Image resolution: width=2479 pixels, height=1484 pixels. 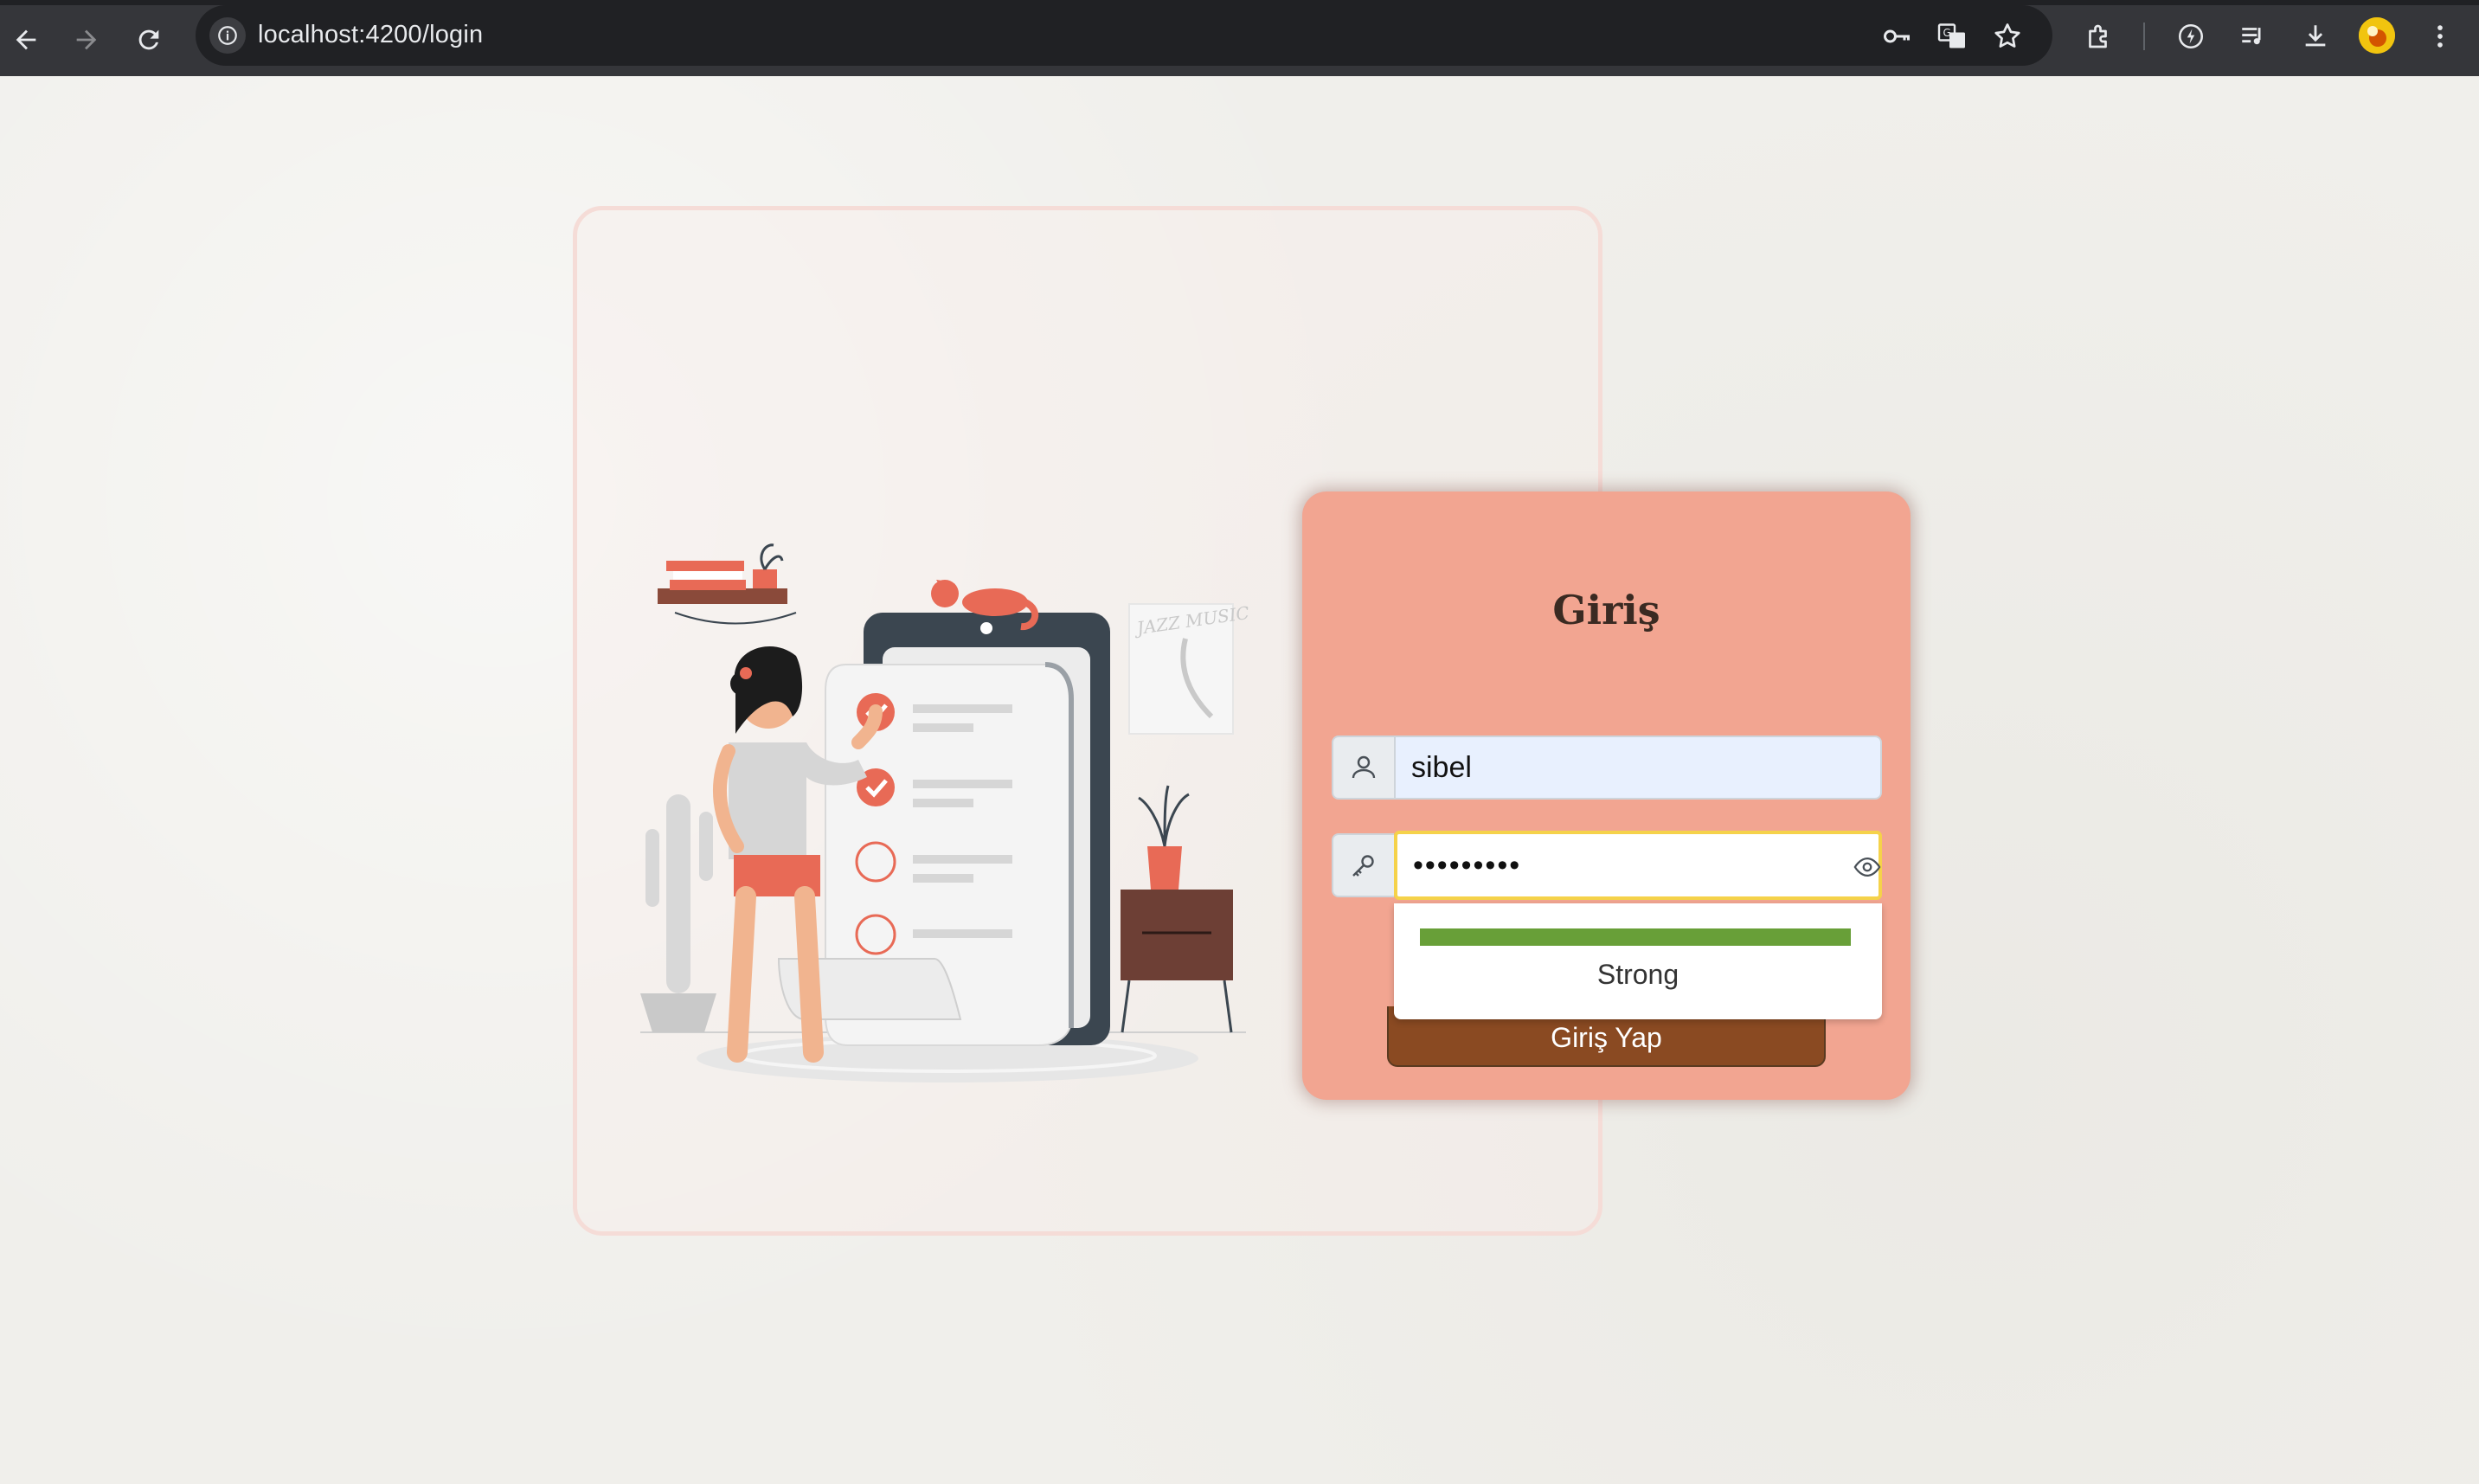 I want to click on strength-meter-bar, so click(x=1636, y=937).